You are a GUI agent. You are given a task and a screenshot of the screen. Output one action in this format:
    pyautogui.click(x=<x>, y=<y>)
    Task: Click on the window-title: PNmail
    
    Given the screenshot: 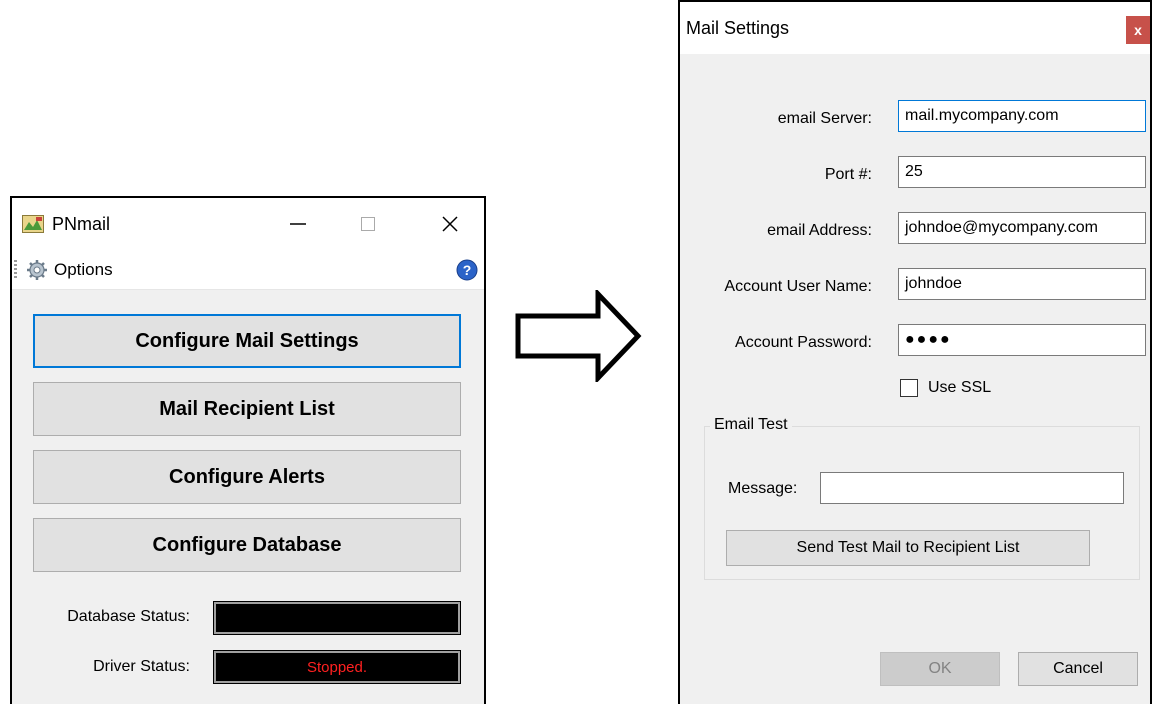 What is the action you would take?
    pyautogui.click(x=81, y=224)
    